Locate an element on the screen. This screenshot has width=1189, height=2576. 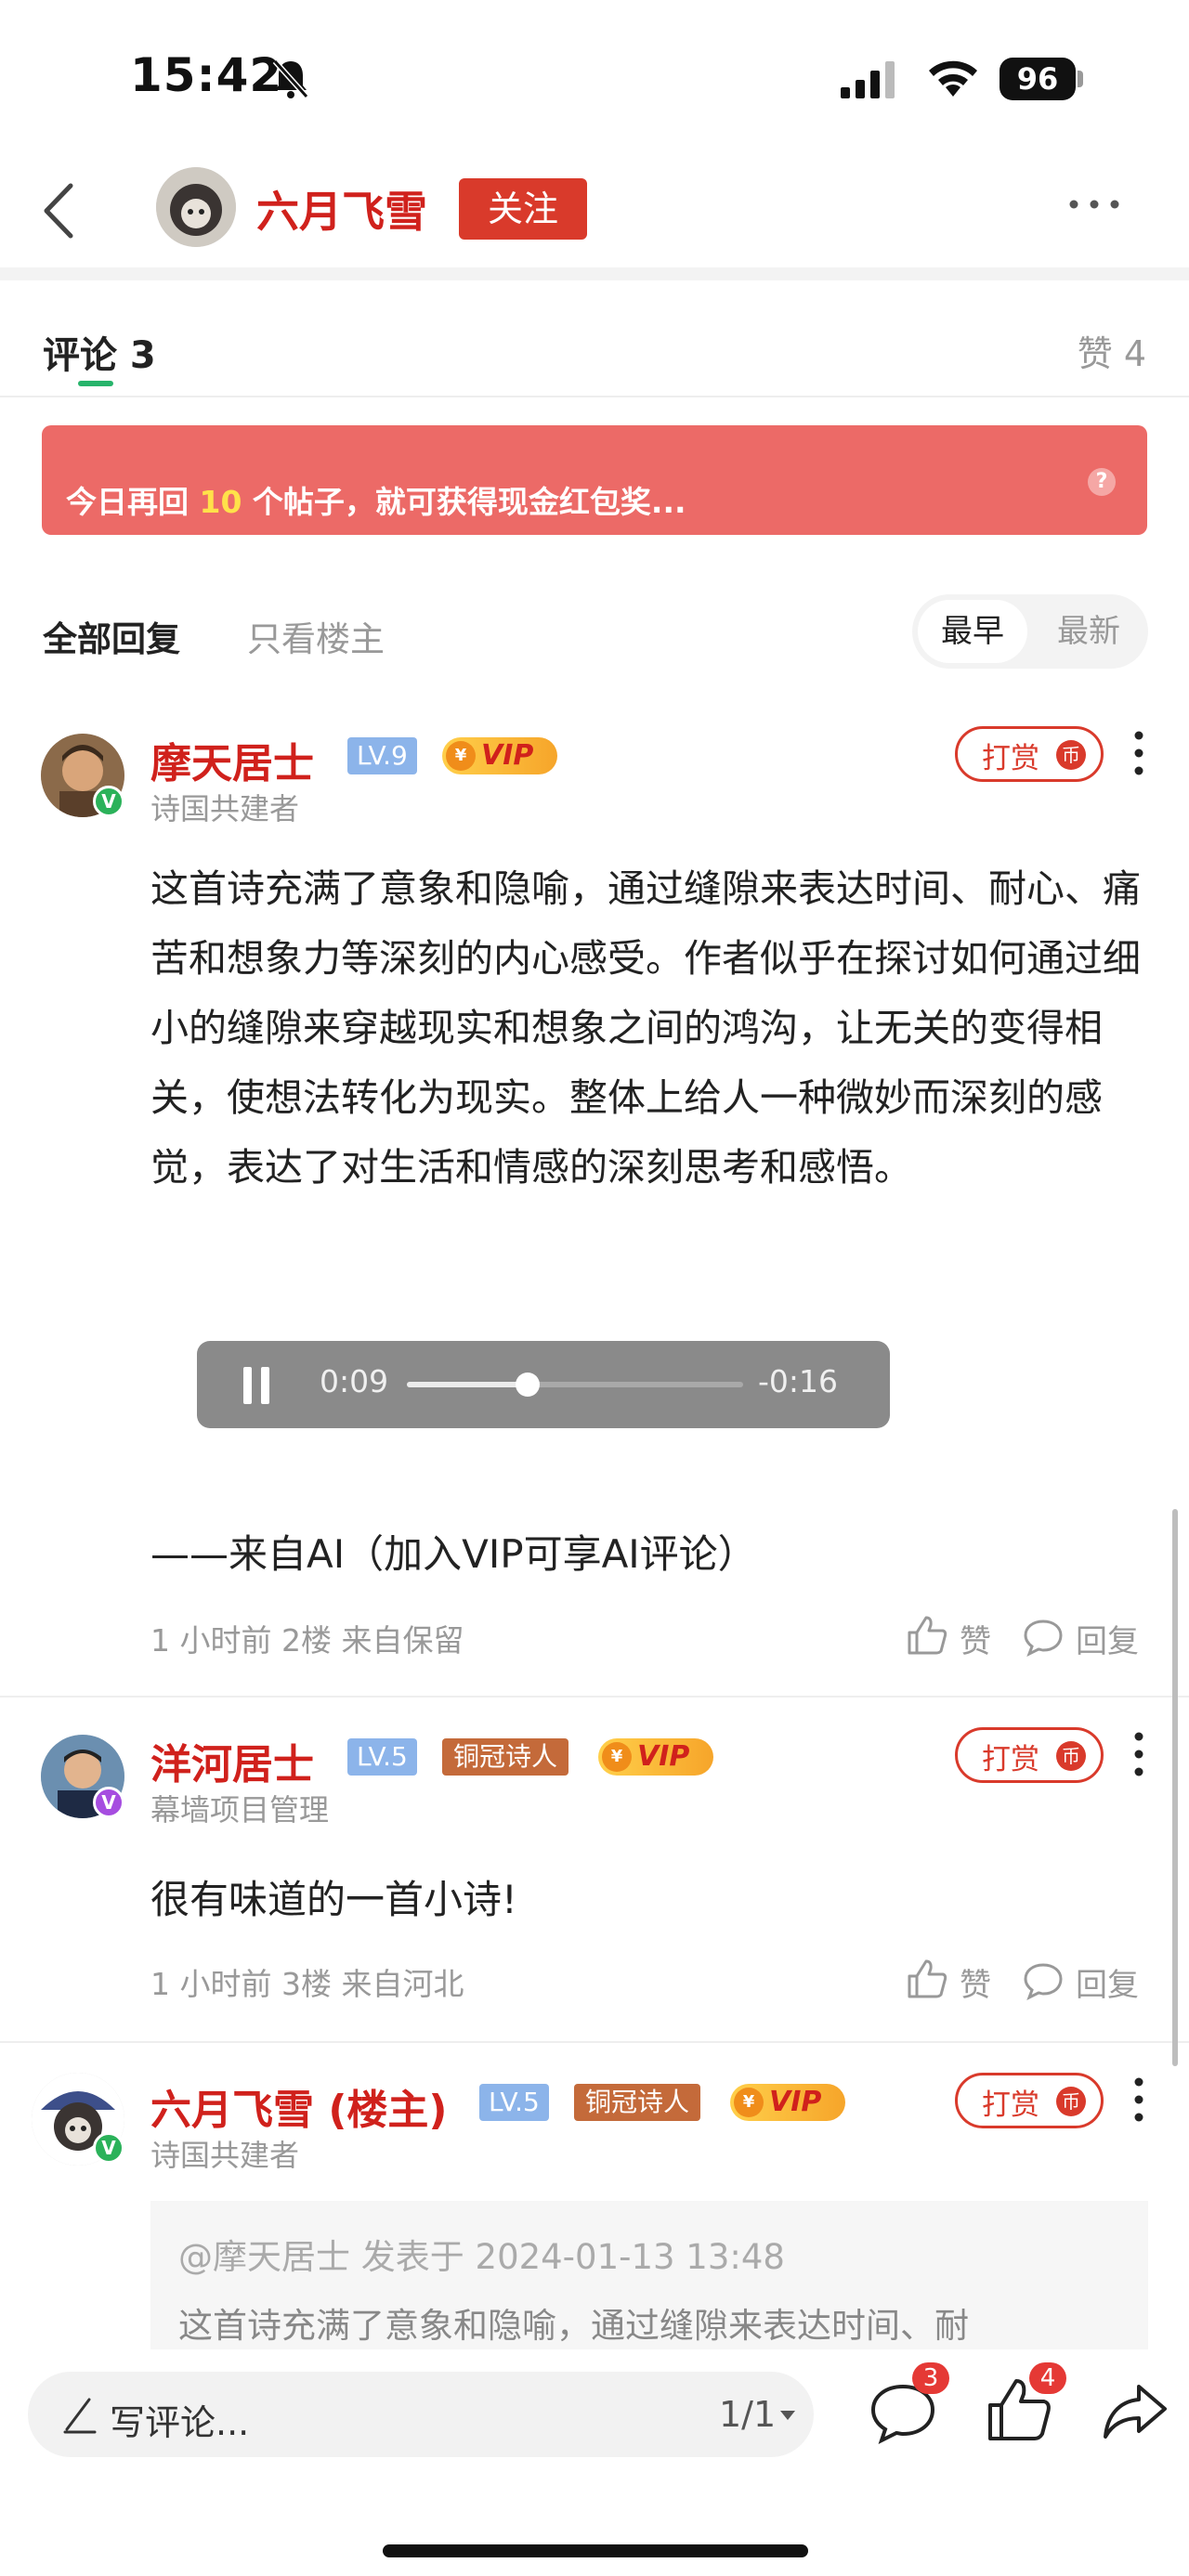
quote-text: 这首诗充满了意象和隐喻，通过缝隙来表达时间、耐 is located at coordinates (574, 2326).